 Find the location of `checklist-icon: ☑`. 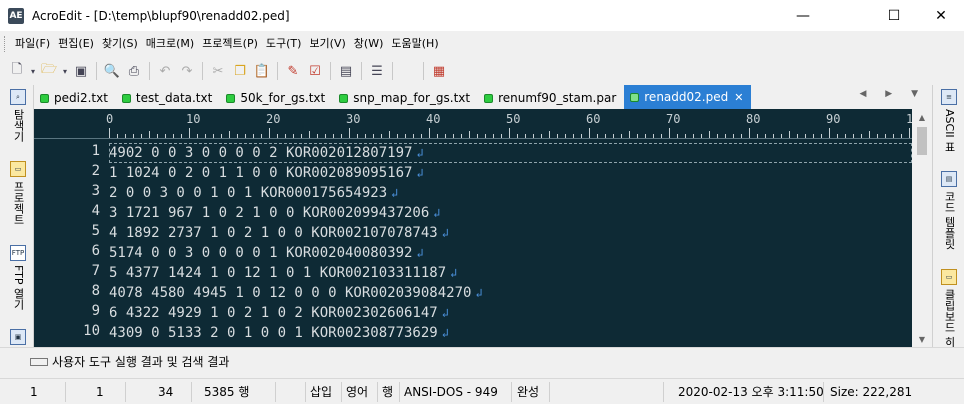

checklist-icon: ☑ is located at coordinates (315, 71).